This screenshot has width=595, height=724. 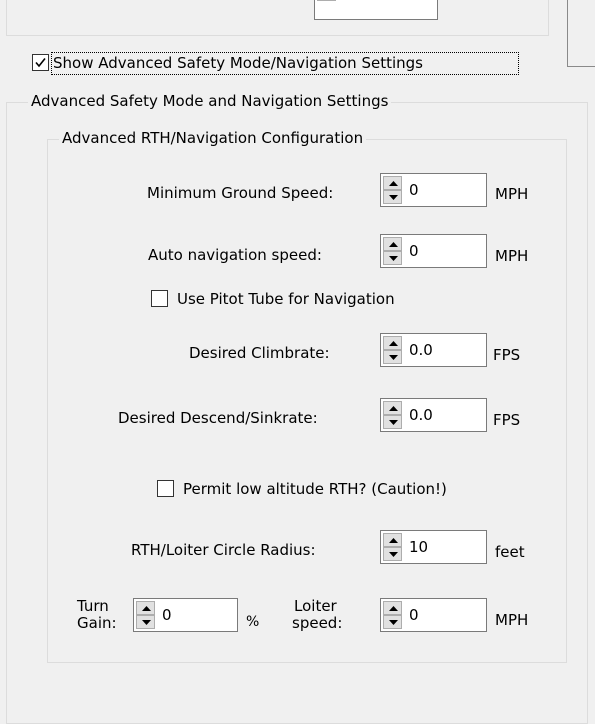 I want to click on min-ground-speed-value: 0, so click(x=414, y=190).